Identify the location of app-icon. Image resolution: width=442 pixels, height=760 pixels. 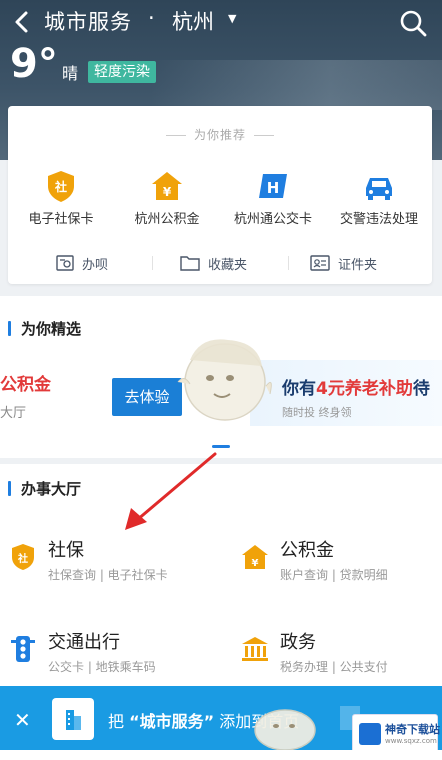
(73, 719).